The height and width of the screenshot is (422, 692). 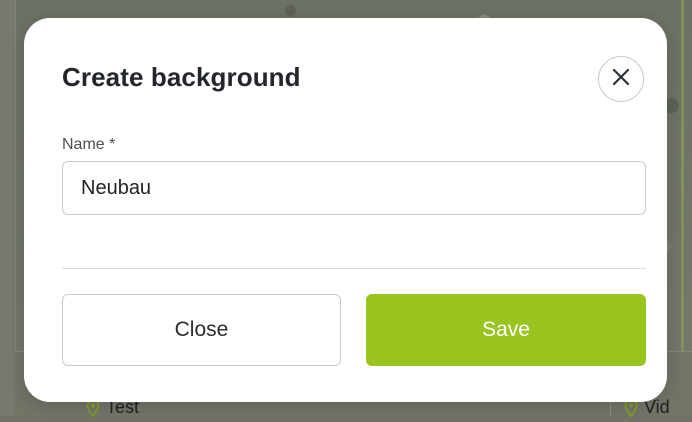 What do you see at coordinates (89, 144) in the screenshot?
I see `name-field-label: Name *` at bounding box center [89, 144].